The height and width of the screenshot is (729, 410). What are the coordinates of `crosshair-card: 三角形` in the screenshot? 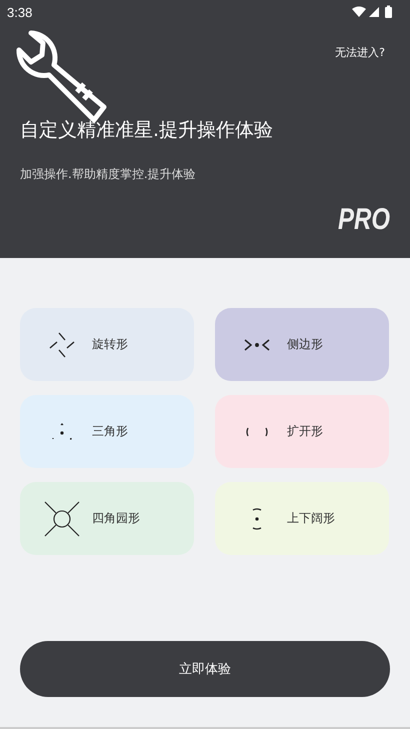 It's located at (107, 431).